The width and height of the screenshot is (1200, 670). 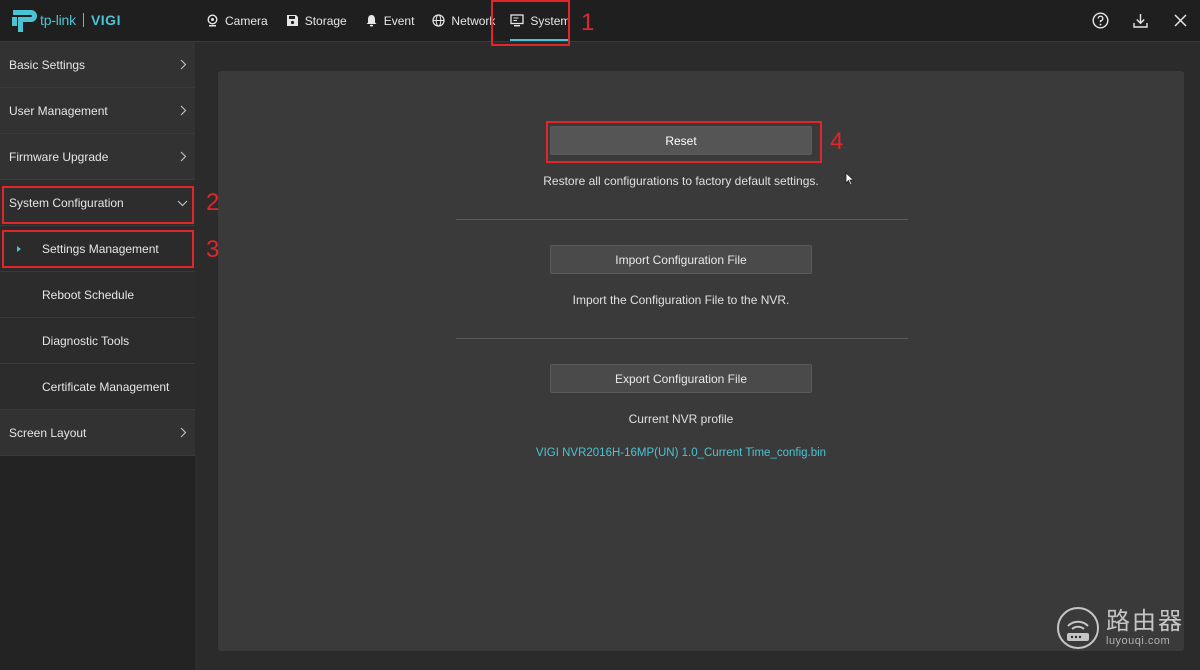 I want to click on download-icon, so click(x=1140, y=21).